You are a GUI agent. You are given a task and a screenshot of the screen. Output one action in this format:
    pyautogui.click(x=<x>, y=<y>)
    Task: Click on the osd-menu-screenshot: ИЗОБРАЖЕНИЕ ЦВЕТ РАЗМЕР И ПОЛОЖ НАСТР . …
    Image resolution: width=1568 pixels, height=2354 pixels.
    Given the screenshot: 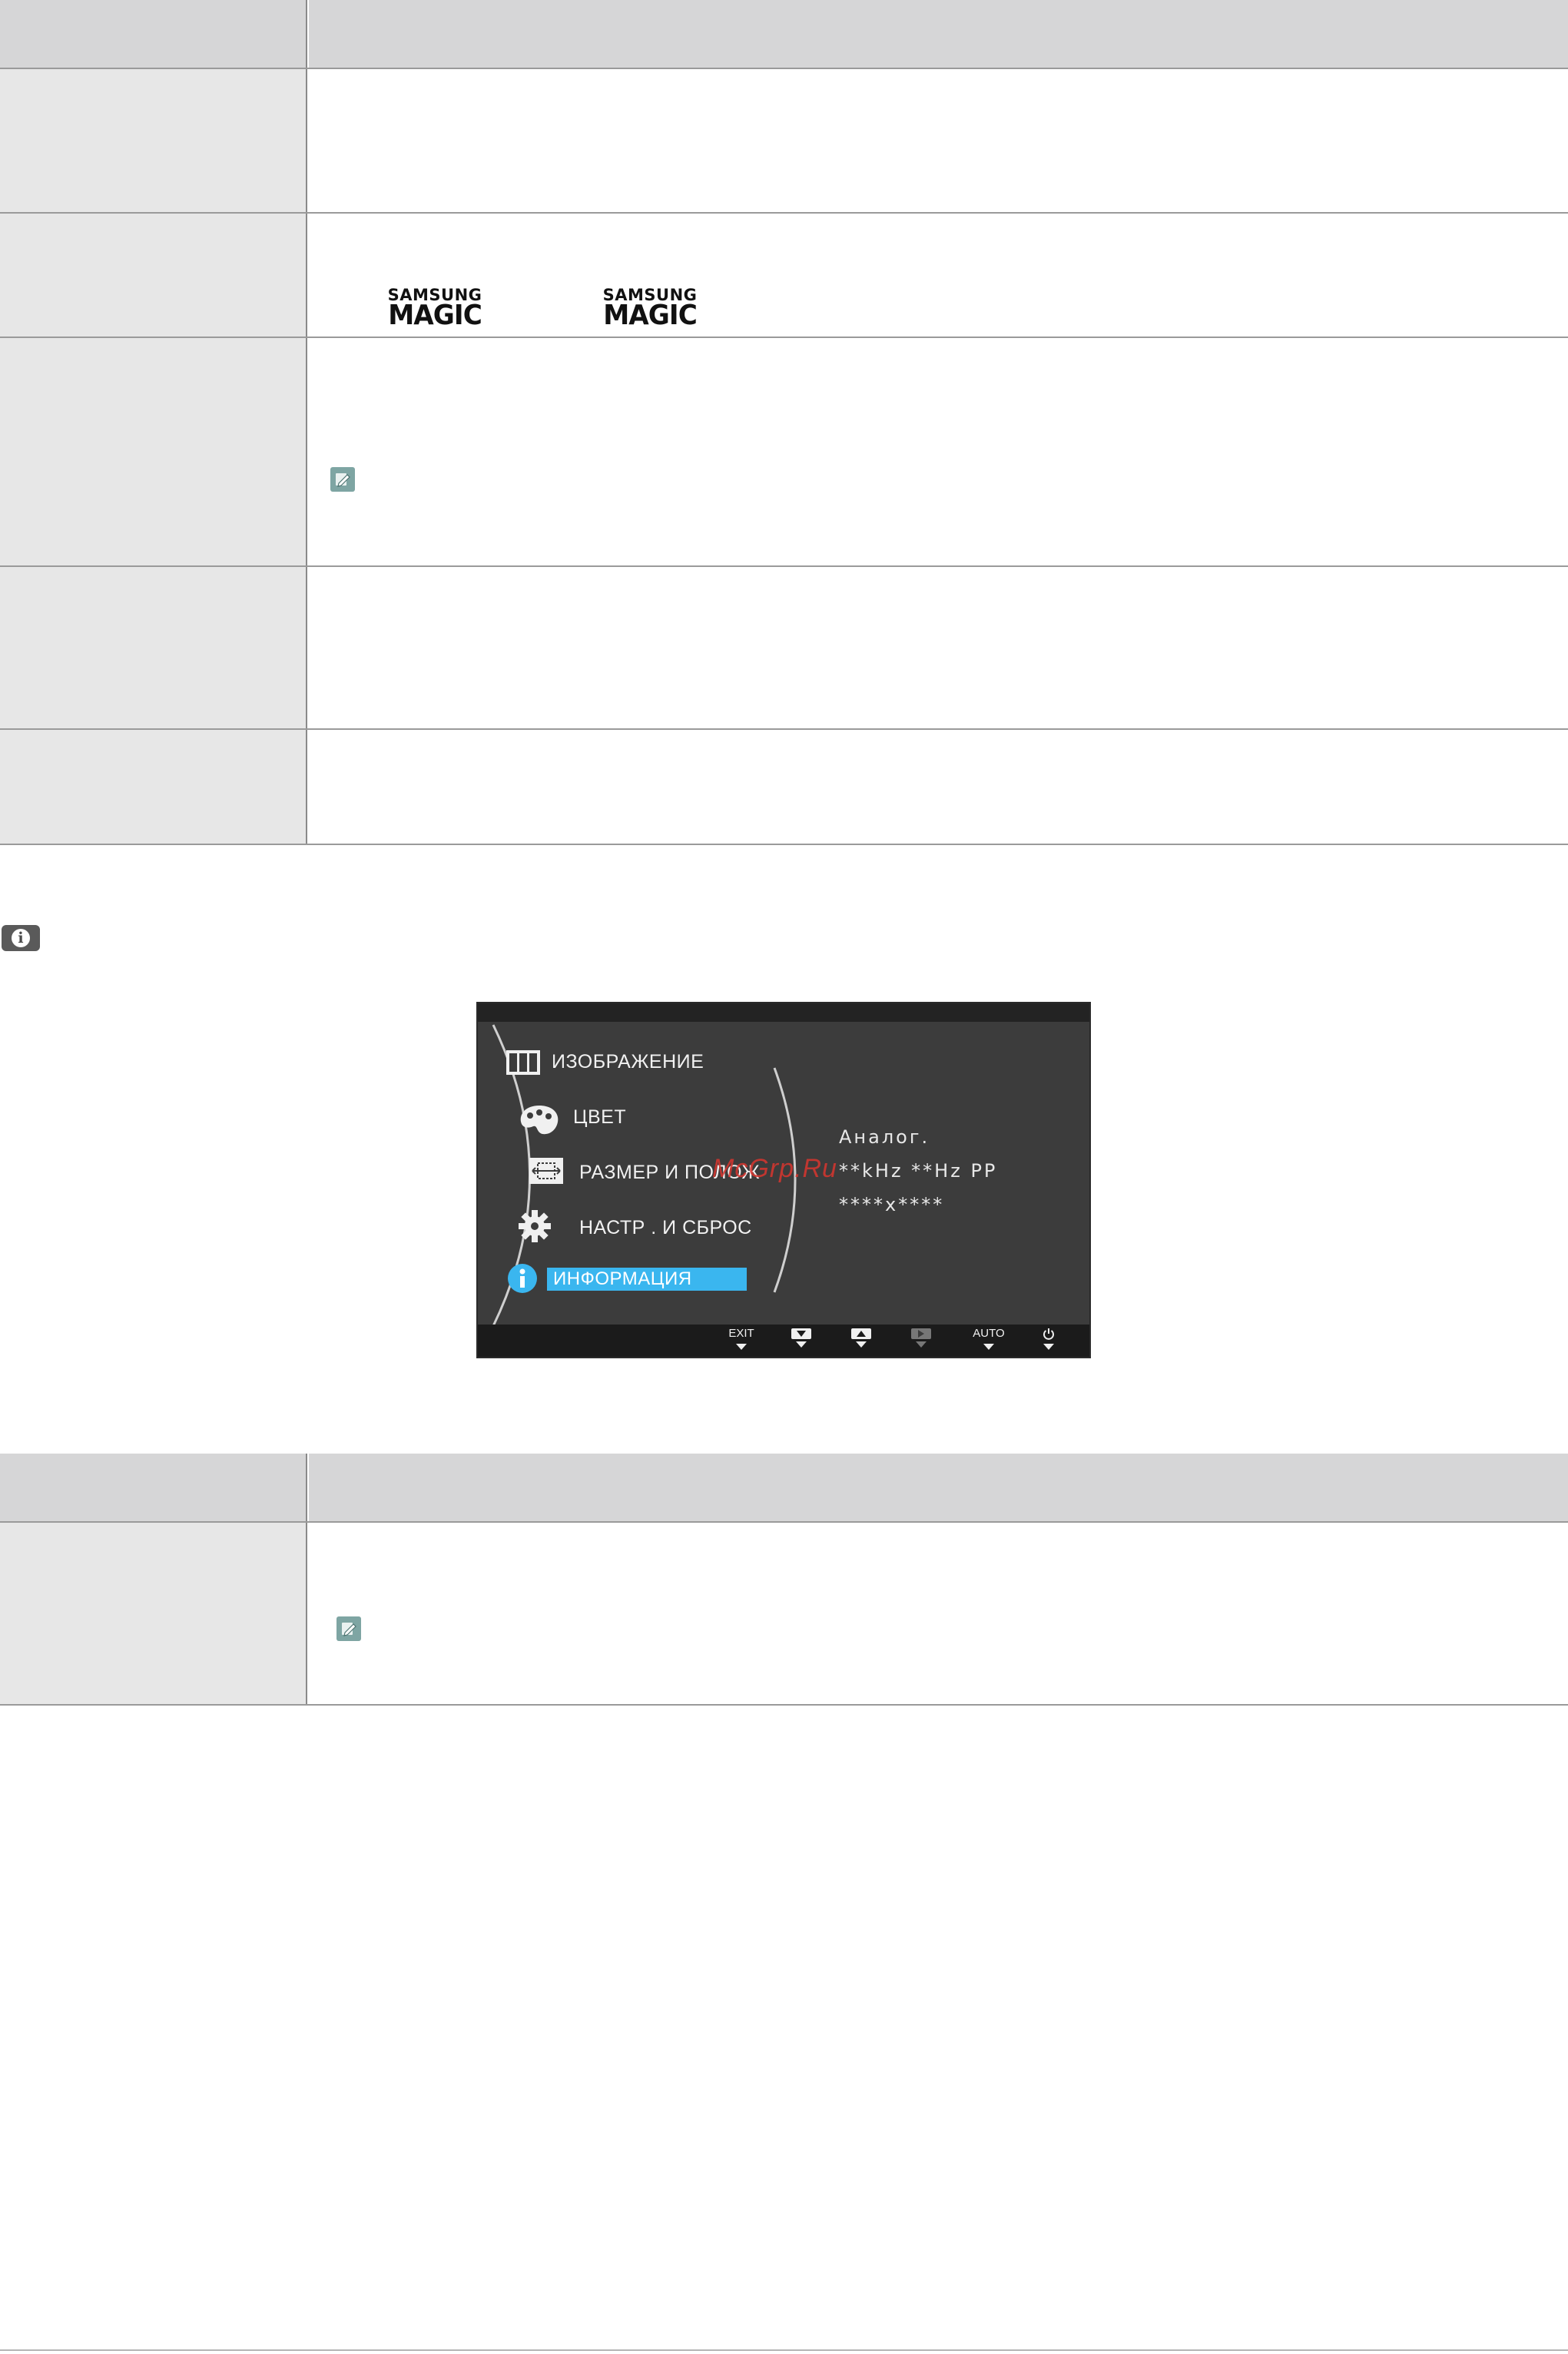 What is the action you would take?
    pyautogui.click(x=783, y=1180)
    